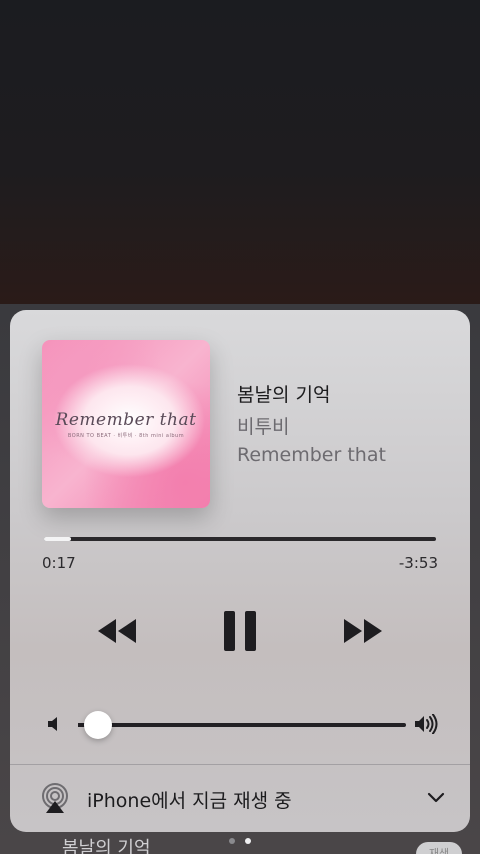 The width and height of the screenshot is (480, 854). I want to click on progress-fill, so click(57, 539).